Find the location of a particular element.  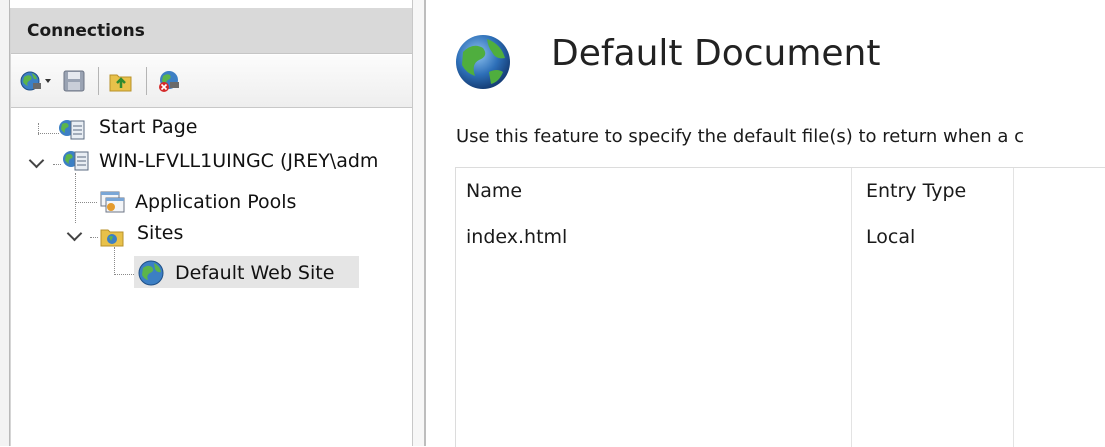

tree-item-application-pools: Application Pools is located at coordinates (227, 202).